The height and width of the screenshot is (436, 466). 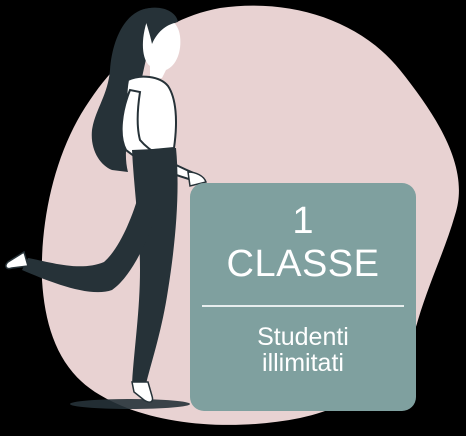 What do you see at coordinates (303, 337) in the screenshot?
I see `students-label-line1: Studenti` at bounding box center [303, 337].